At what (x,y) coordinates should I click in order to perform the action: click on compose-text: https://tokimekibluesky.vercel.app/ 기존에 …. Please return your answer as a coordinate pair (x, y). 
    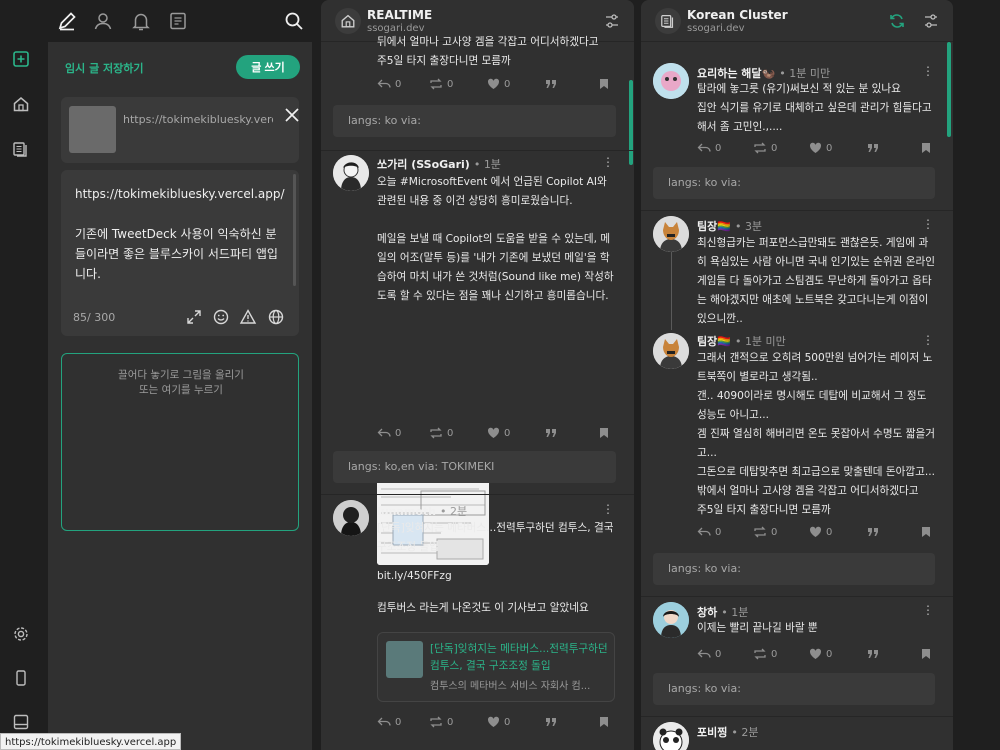
    Looking at the image, I should click on (181, 234).